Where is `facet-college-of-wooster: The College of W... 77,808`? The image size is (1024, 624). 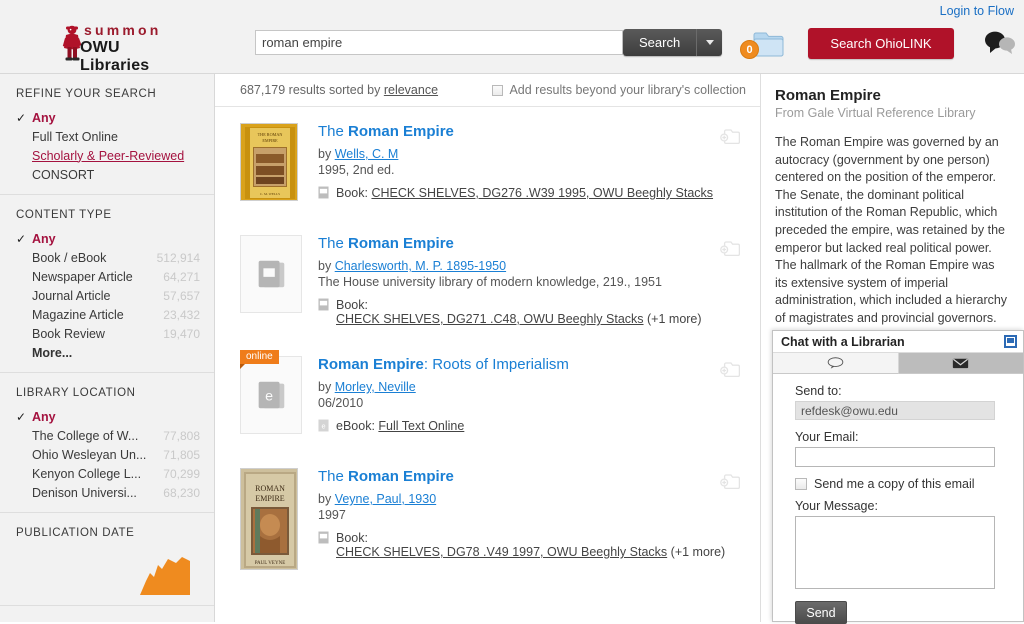
facet-college-of-wooster: The College of W... 77,808 is located at coordinates (107, 435).